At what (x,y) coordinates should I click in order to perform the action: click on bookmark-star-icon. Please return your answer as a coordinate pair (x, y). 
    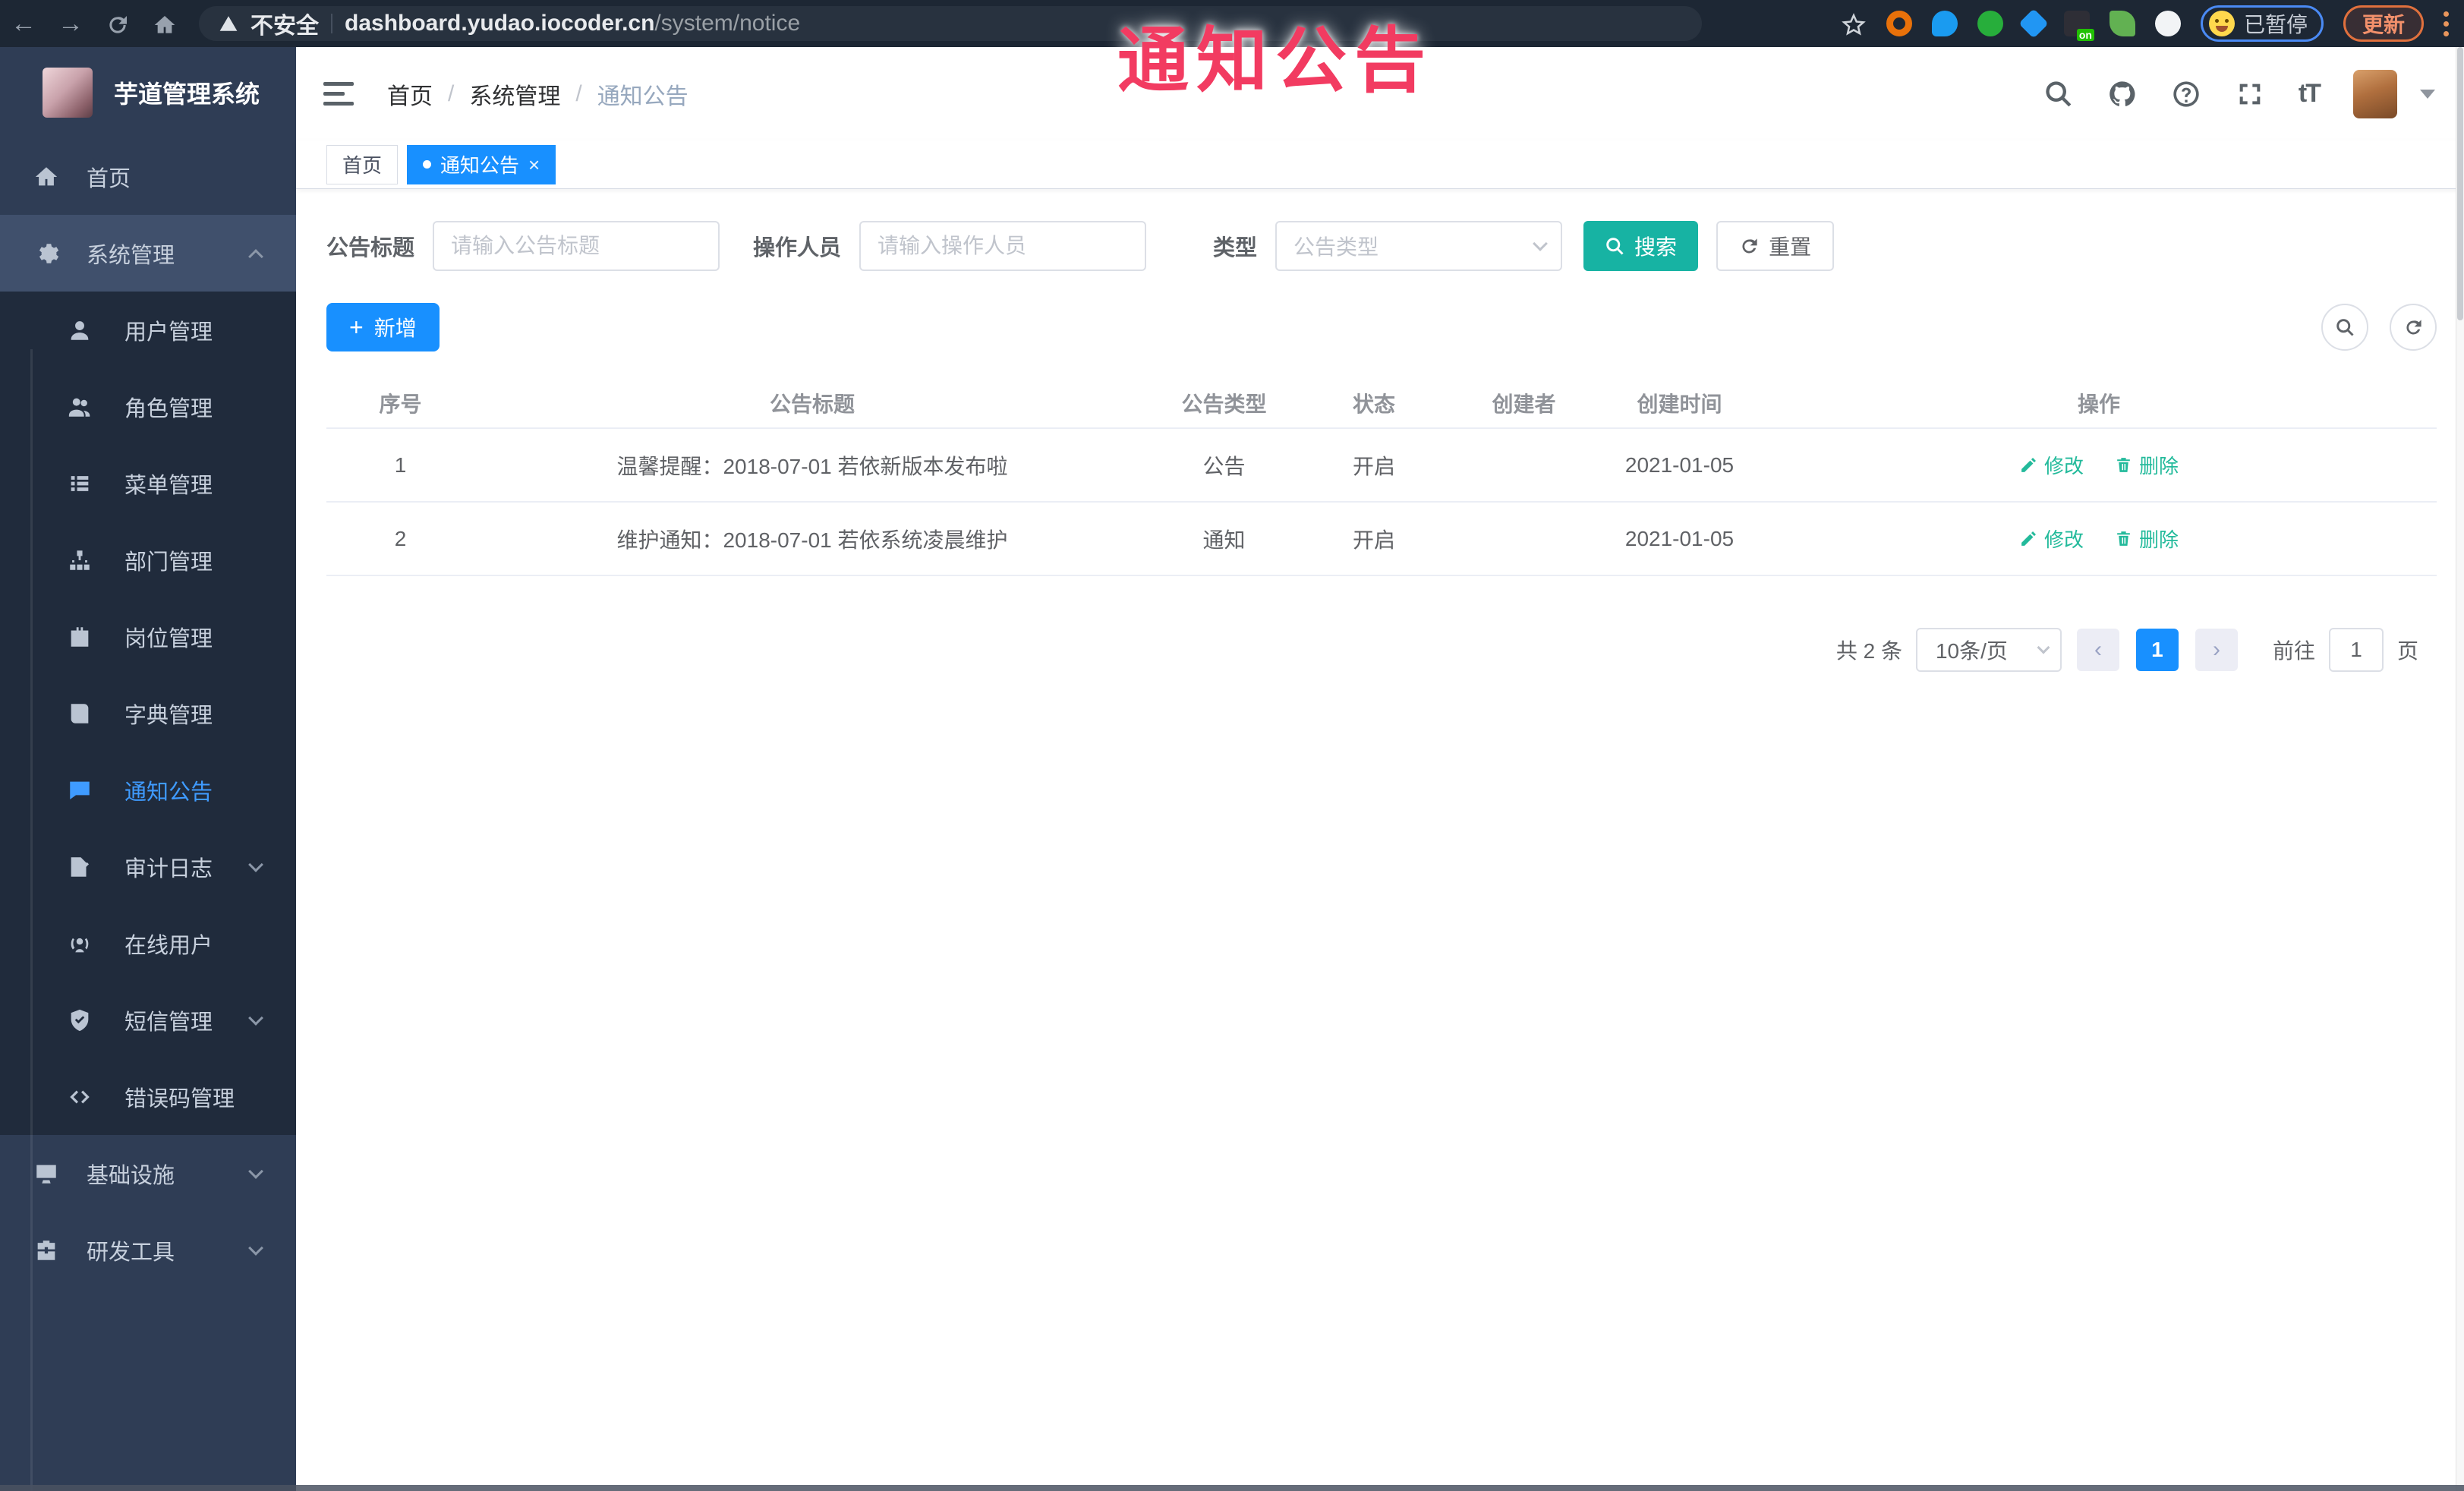
    Looking at the image, I should click on (1854, 23).